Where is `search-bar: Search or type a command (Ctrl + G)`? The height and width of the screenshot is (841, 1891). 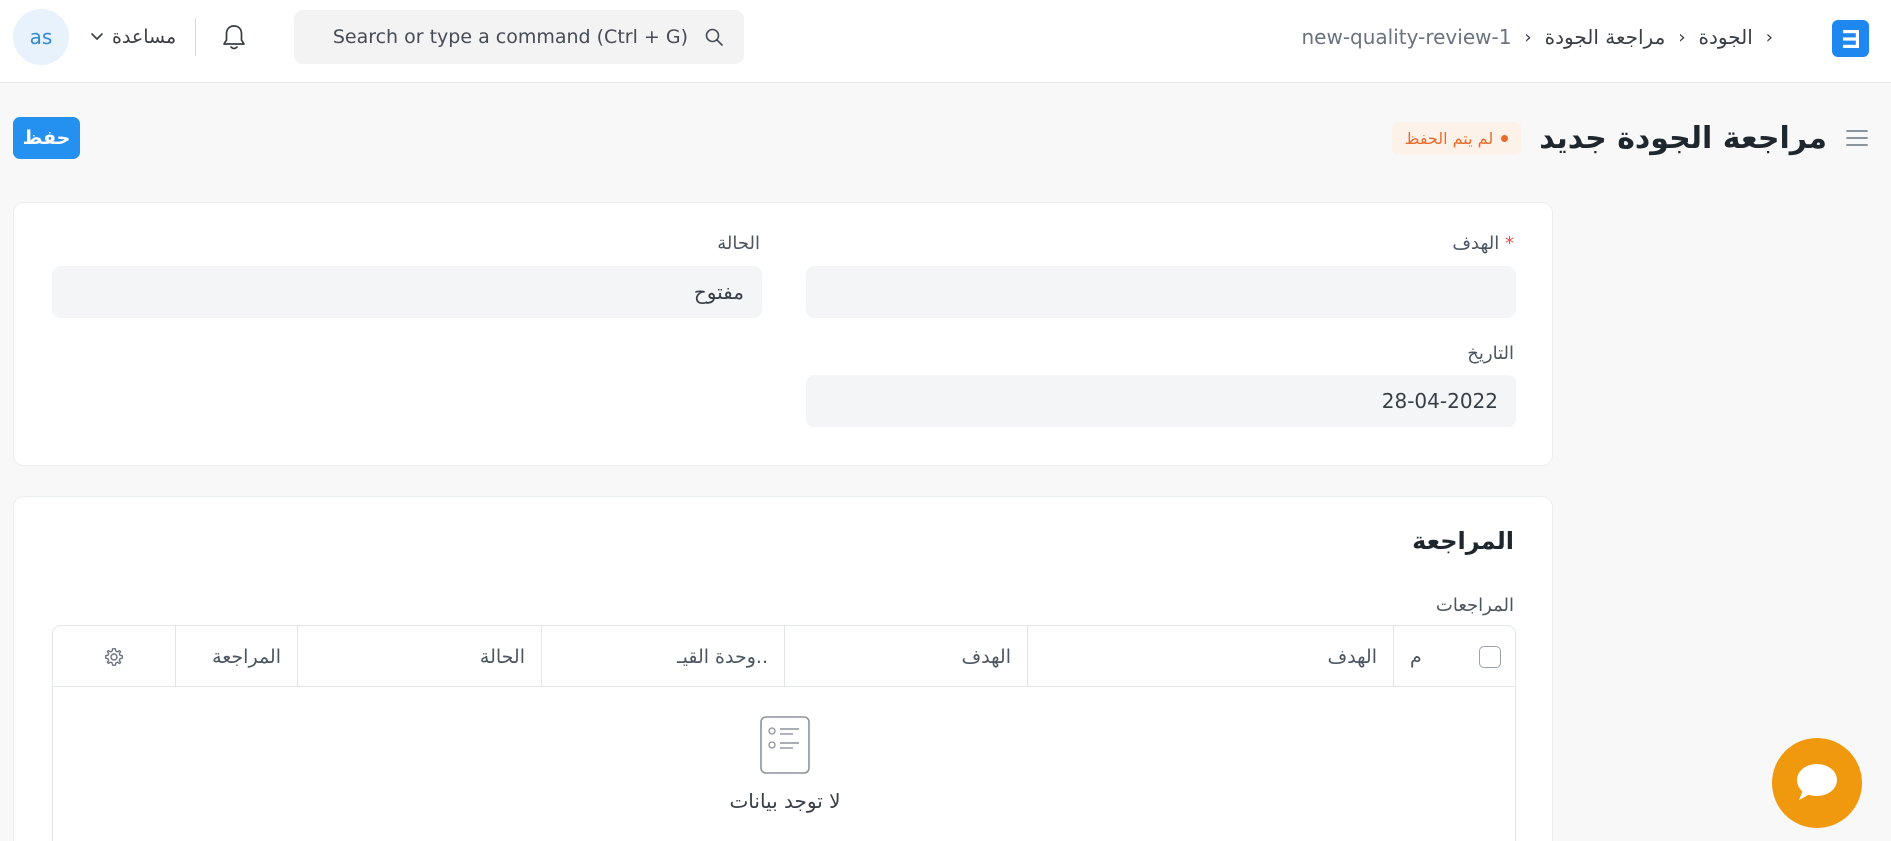
search-bar: Search or type a command (Ctrl + G) is located at coordinates (519, 37).